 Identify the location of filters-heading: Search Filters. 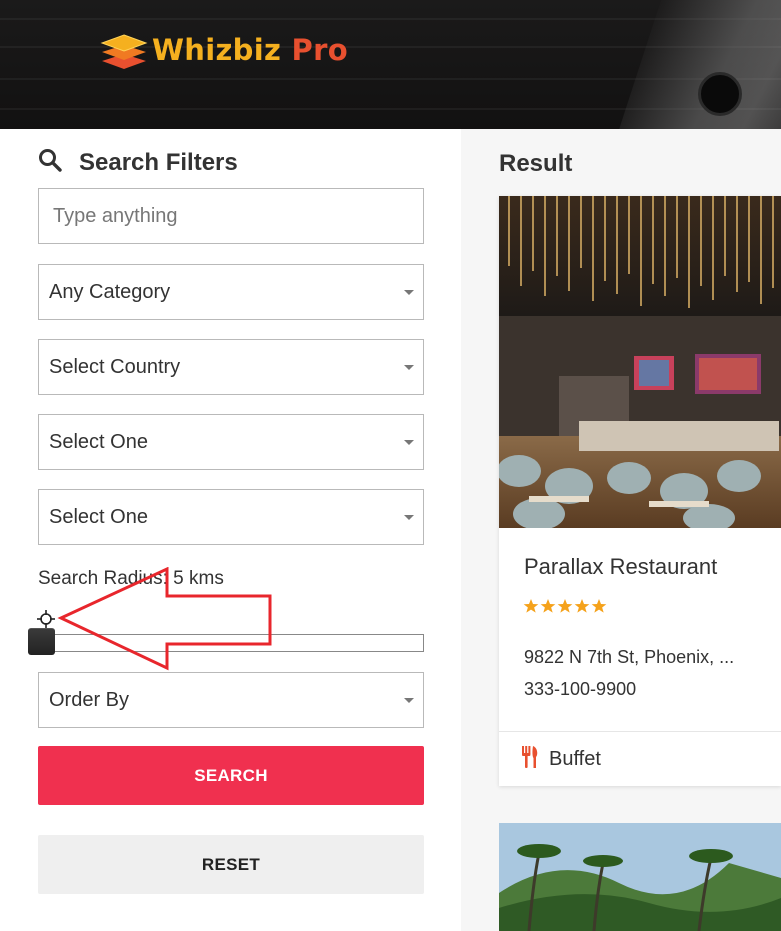
(138, 162).